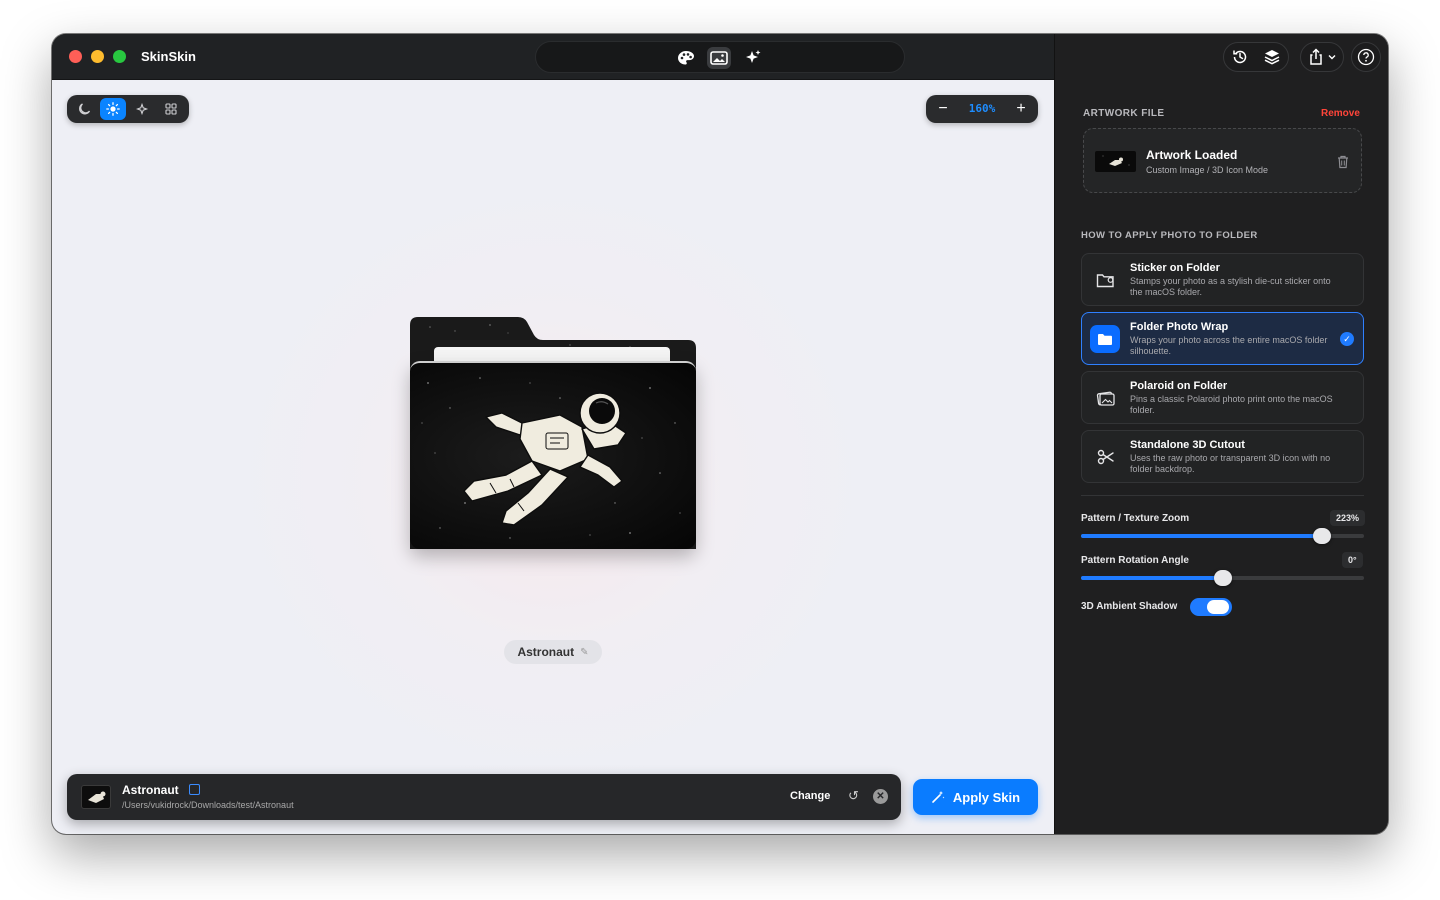 The width and height of the screenshot is (1440, 900). I want to click on artwork-thumbnail, so click(1115, 161).